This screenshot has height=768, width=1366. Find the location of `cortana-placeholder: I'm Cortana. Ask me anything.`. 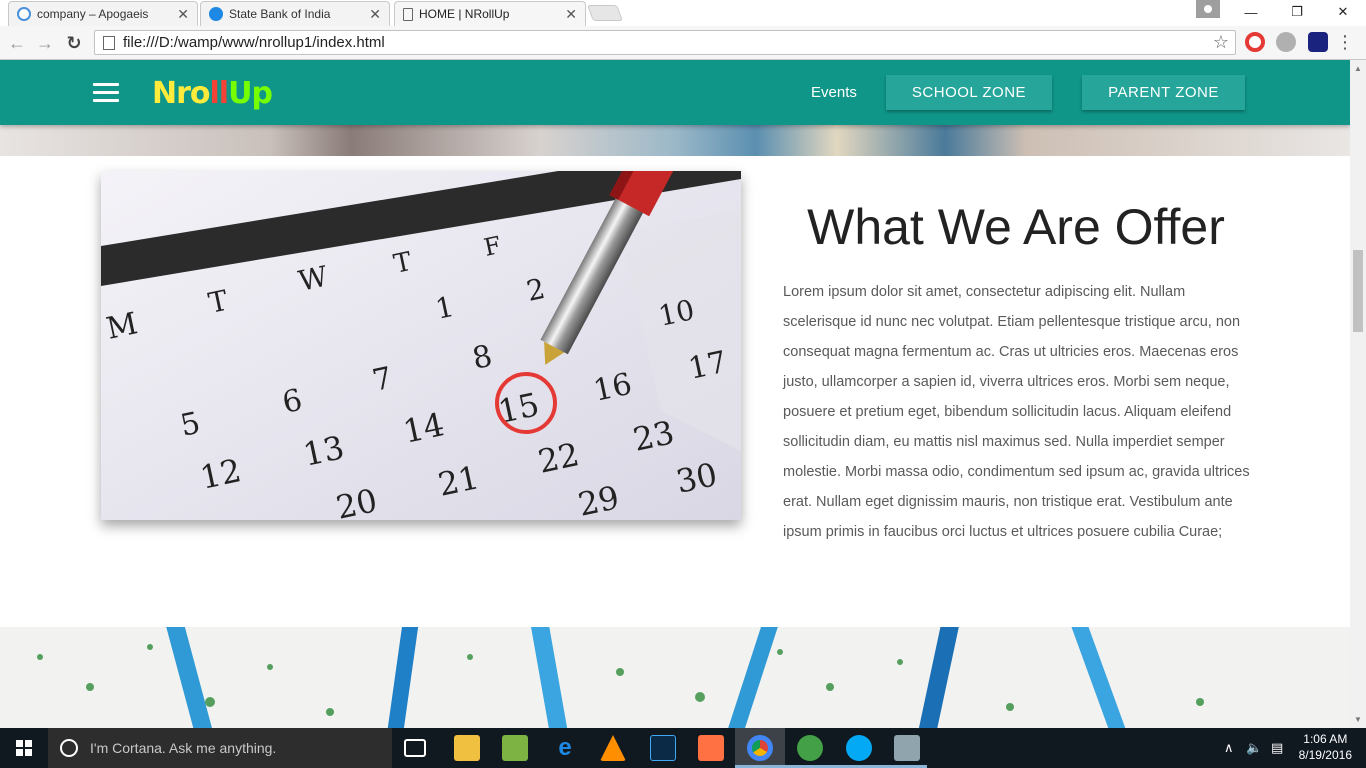

cortana-placeholder: I'm Cortana. Ask me anything. is located at coordinates (183, 748).